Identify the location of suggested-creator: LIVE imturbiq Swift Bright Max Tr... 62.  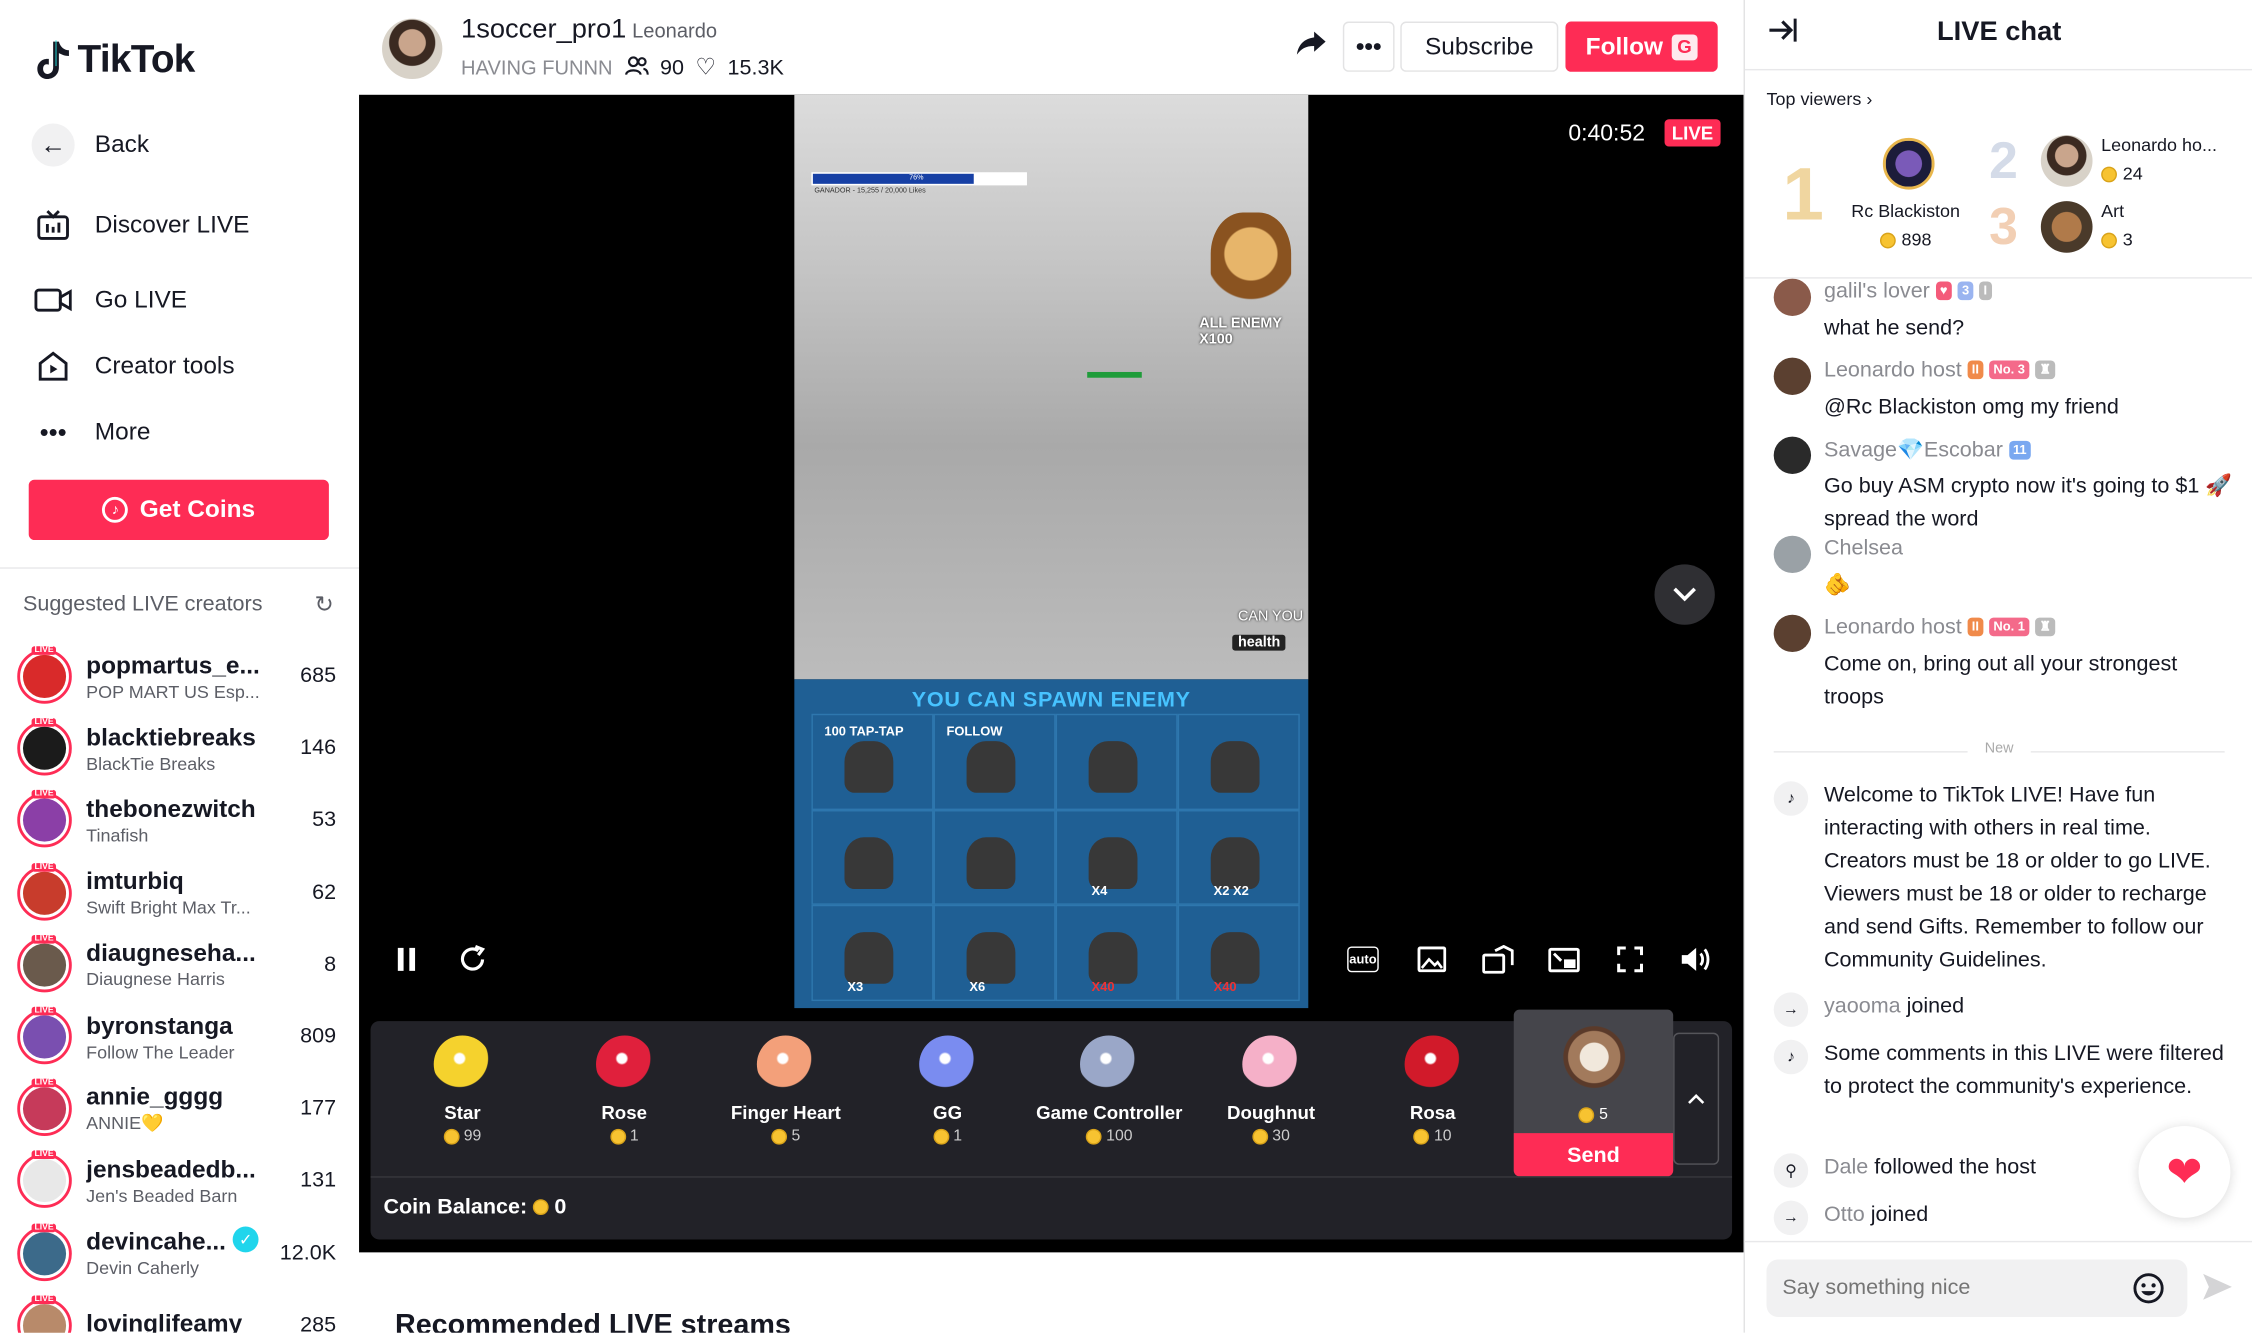
(179, 893).